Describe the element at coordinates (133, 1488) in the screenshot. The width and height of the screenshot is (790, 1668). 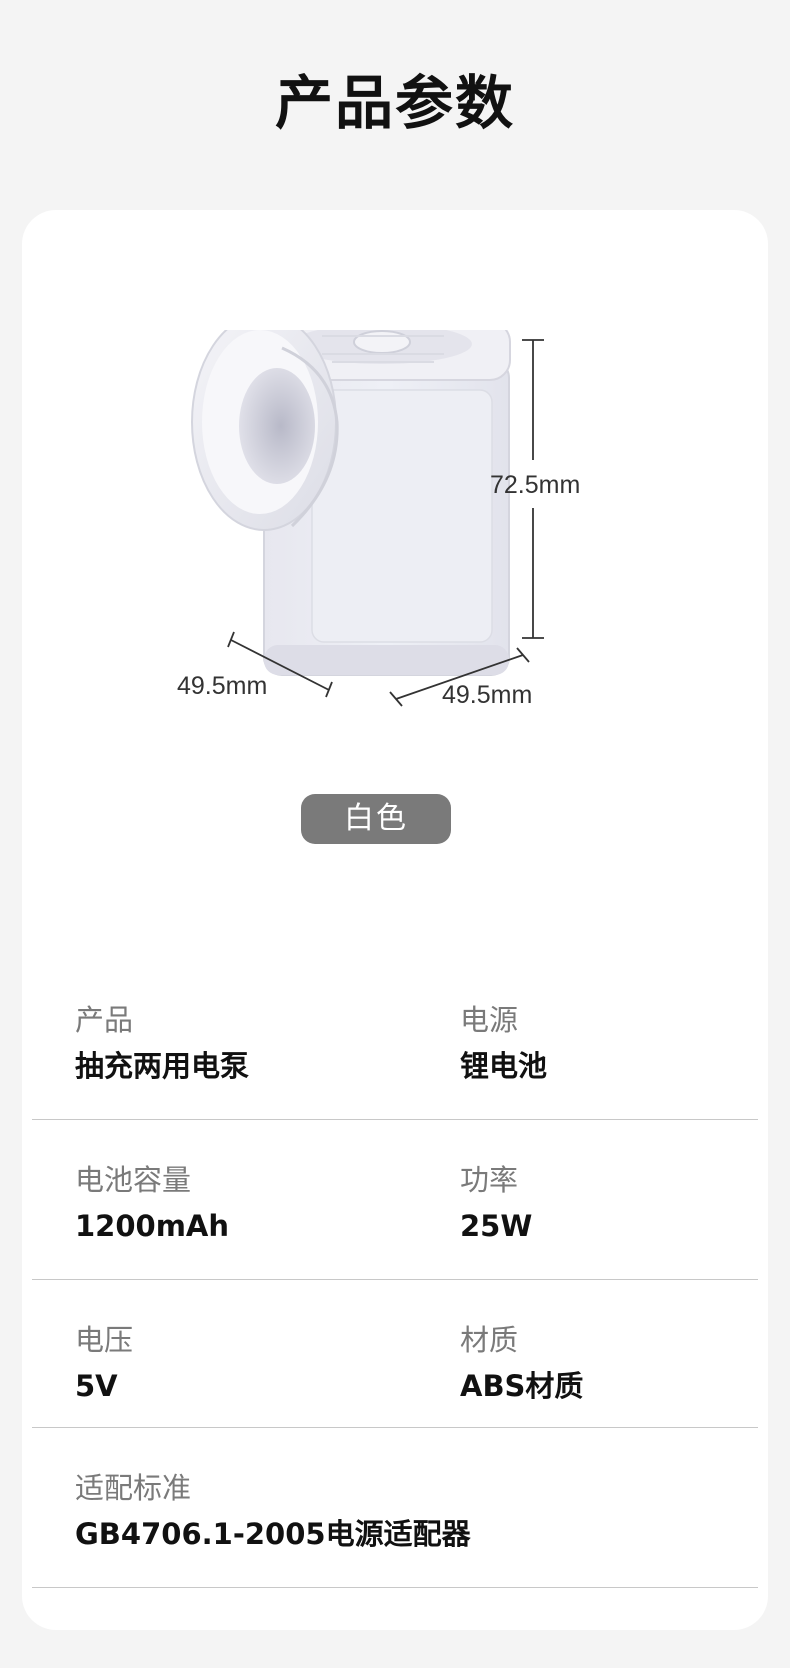
I see `spec-label: 适配标准` at that location.